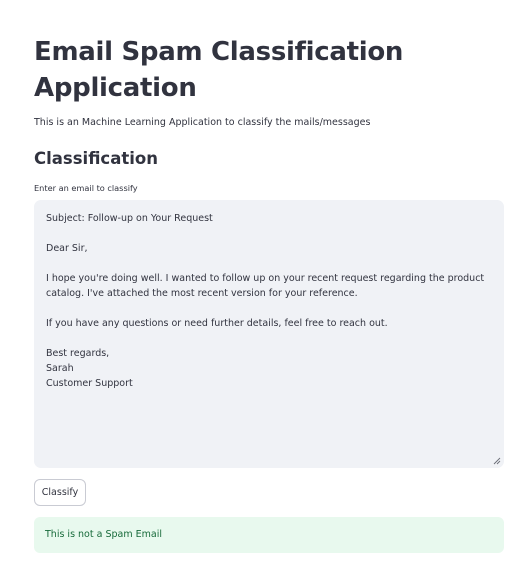 This screenshot has width=524, height=577. Describe the element at coordinates (497, 461) in the screenshot. I see `resize-grip-icon` at that location.